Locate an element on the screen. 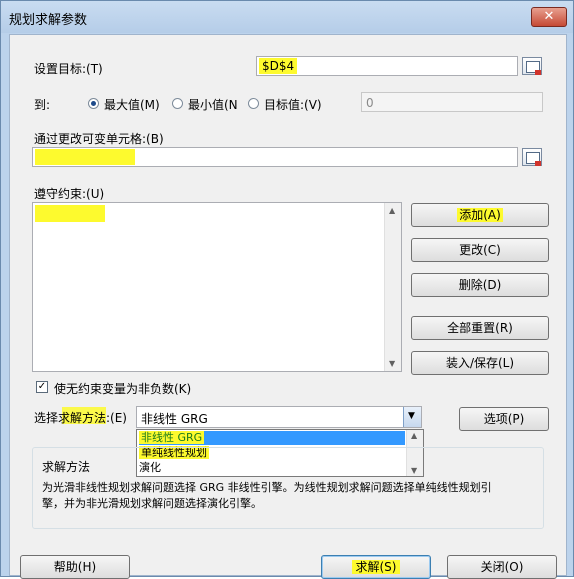 The image size is (574, 579). target-value-input: 0 is located at coordinates (452, 102).